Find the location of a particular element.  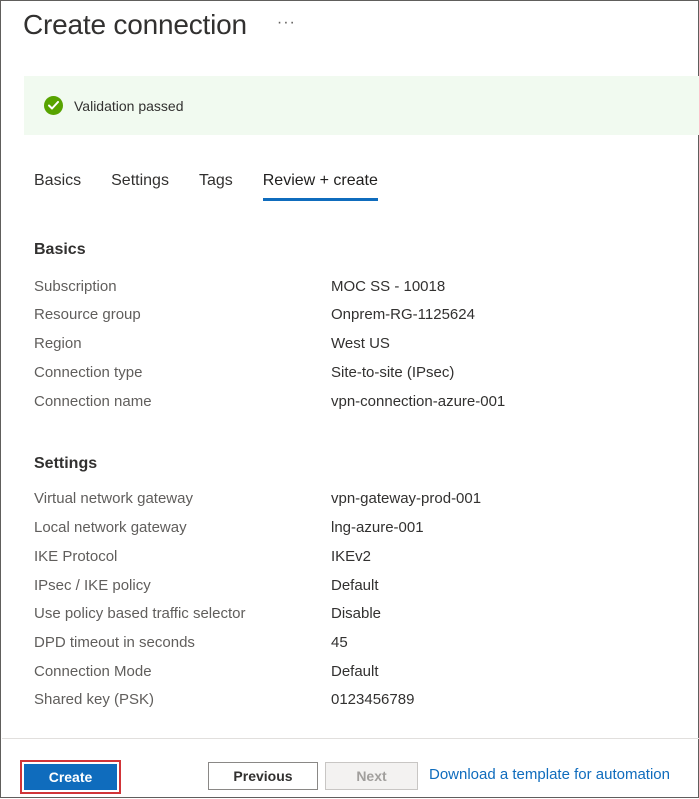

previous-button: Previous is located at coordinates (263, 776).